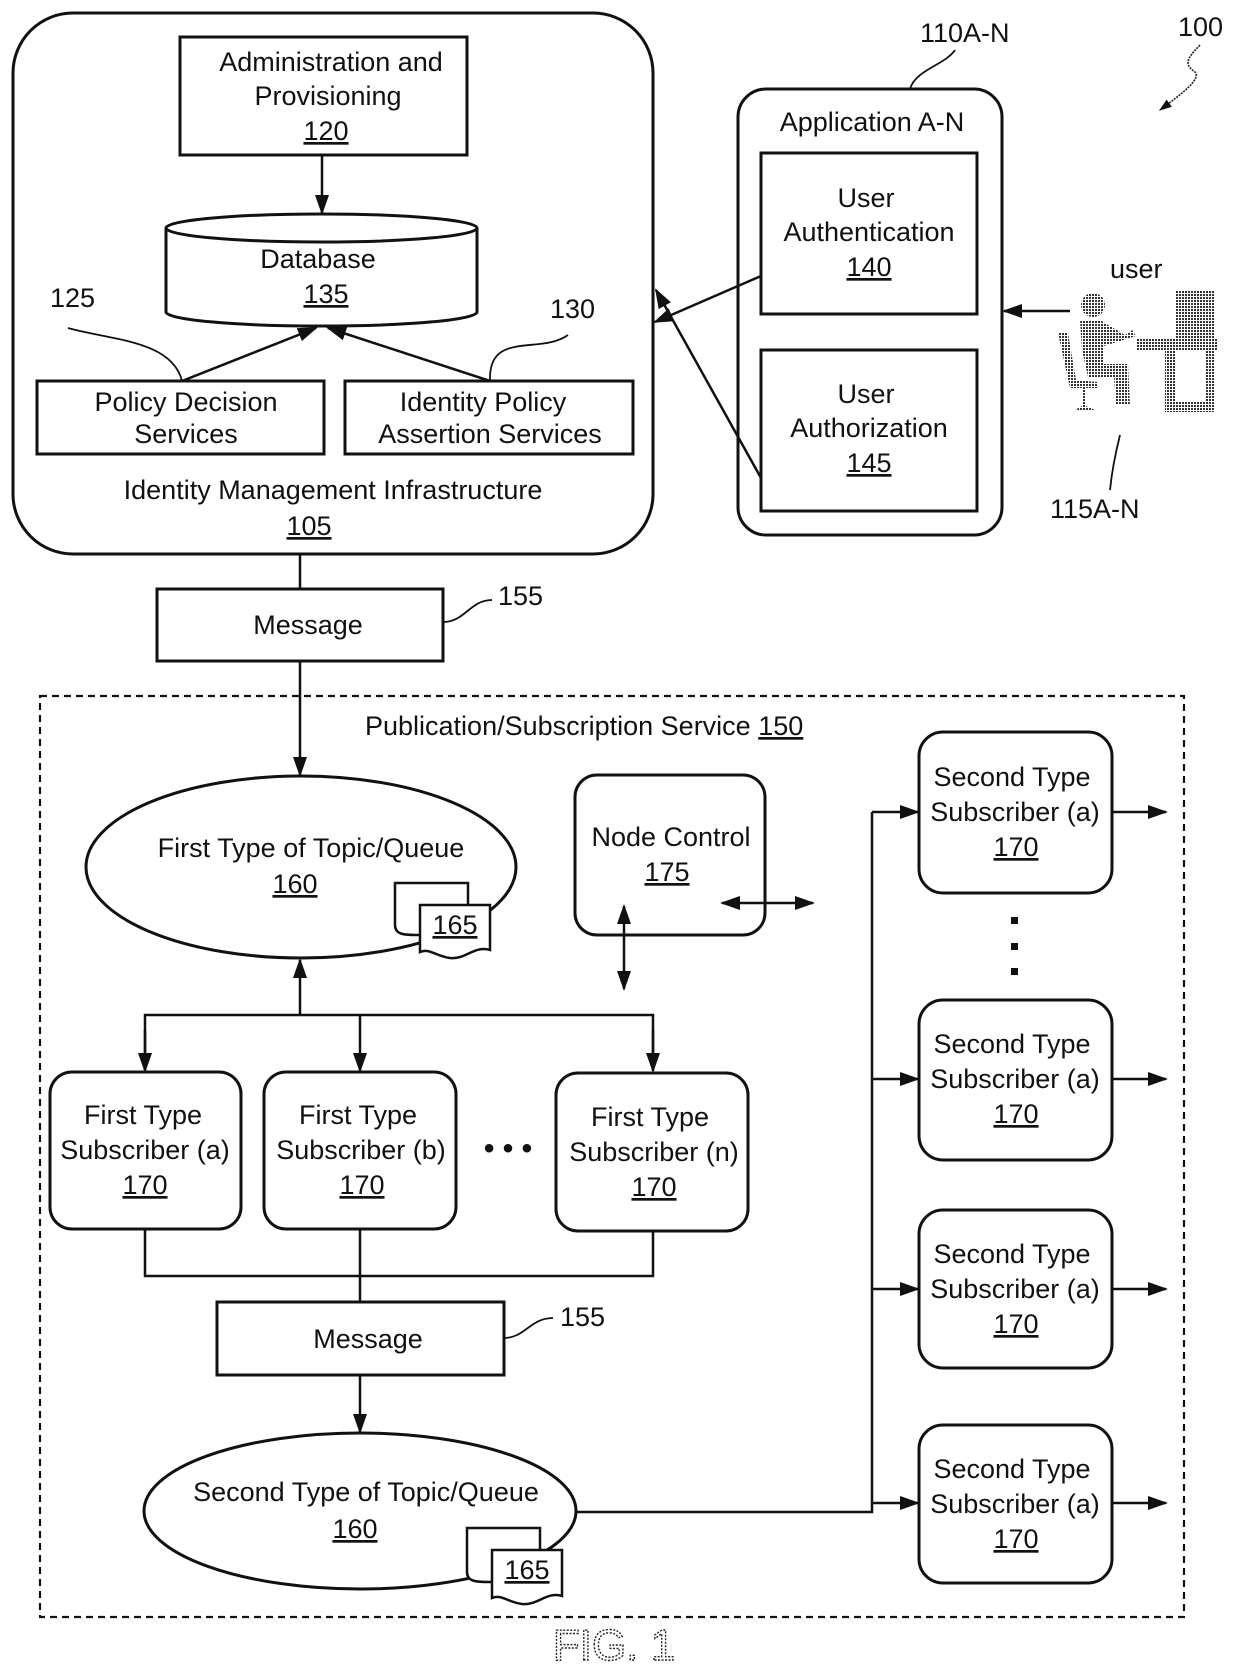 This screenshot has height=1672, width=1240. I want to click on authz-line1: User, so click(865, 394).